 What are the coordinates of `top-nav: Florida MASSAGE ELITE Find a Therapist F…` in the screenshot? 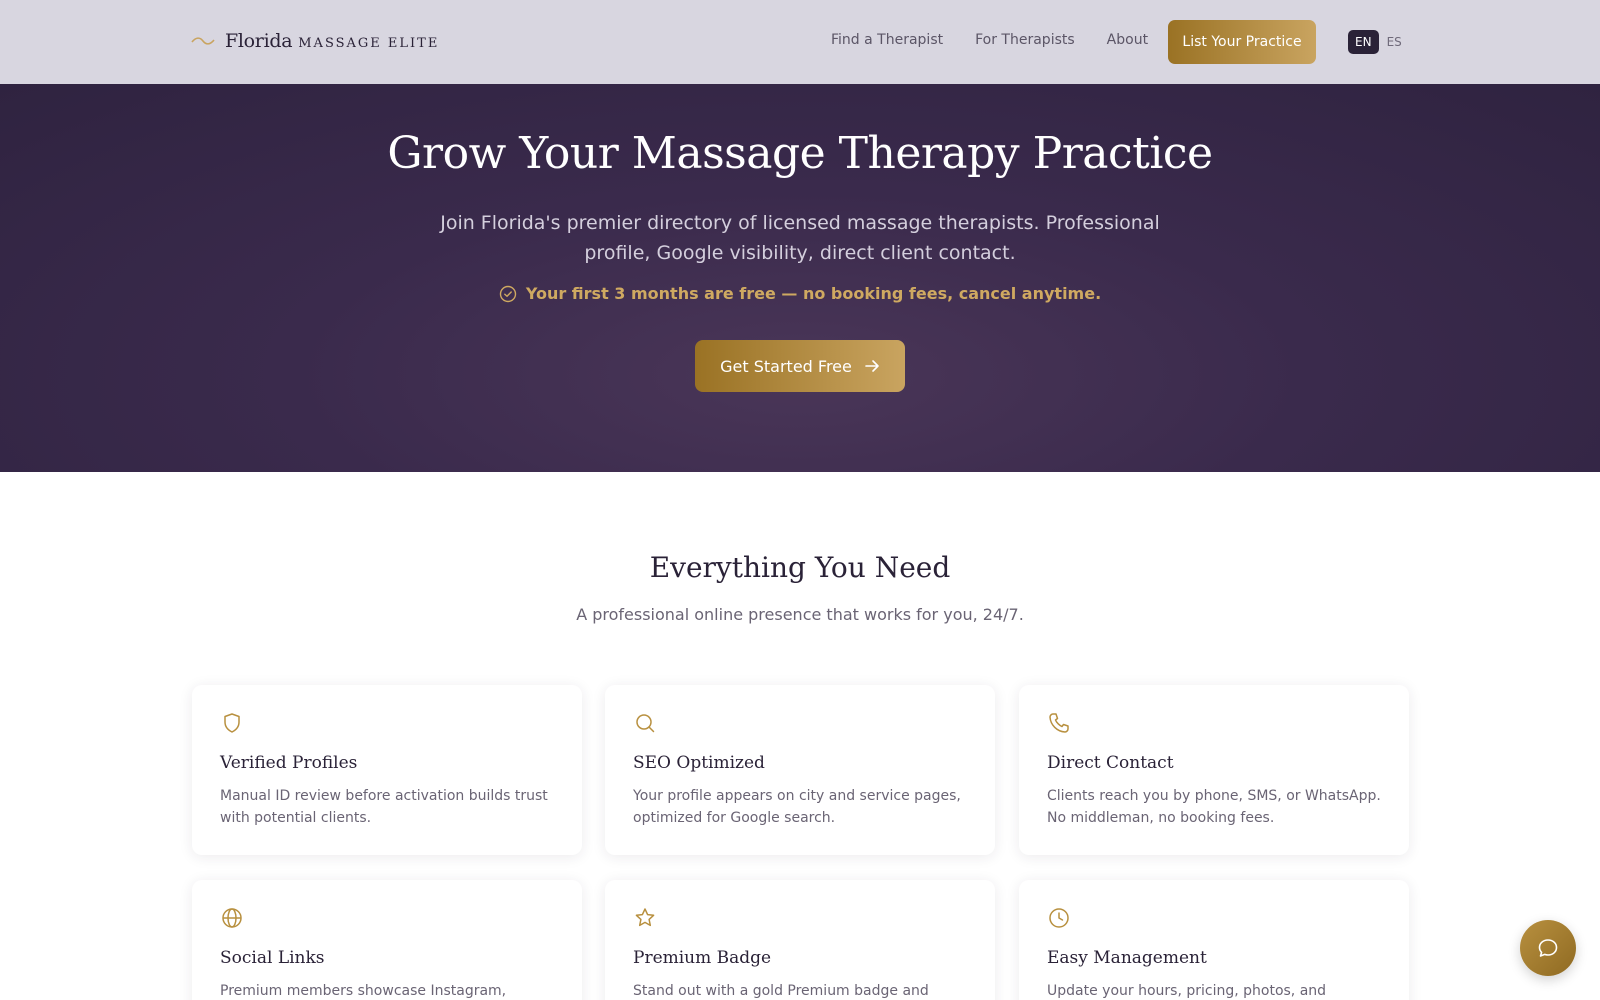 It's located at (800, 42).